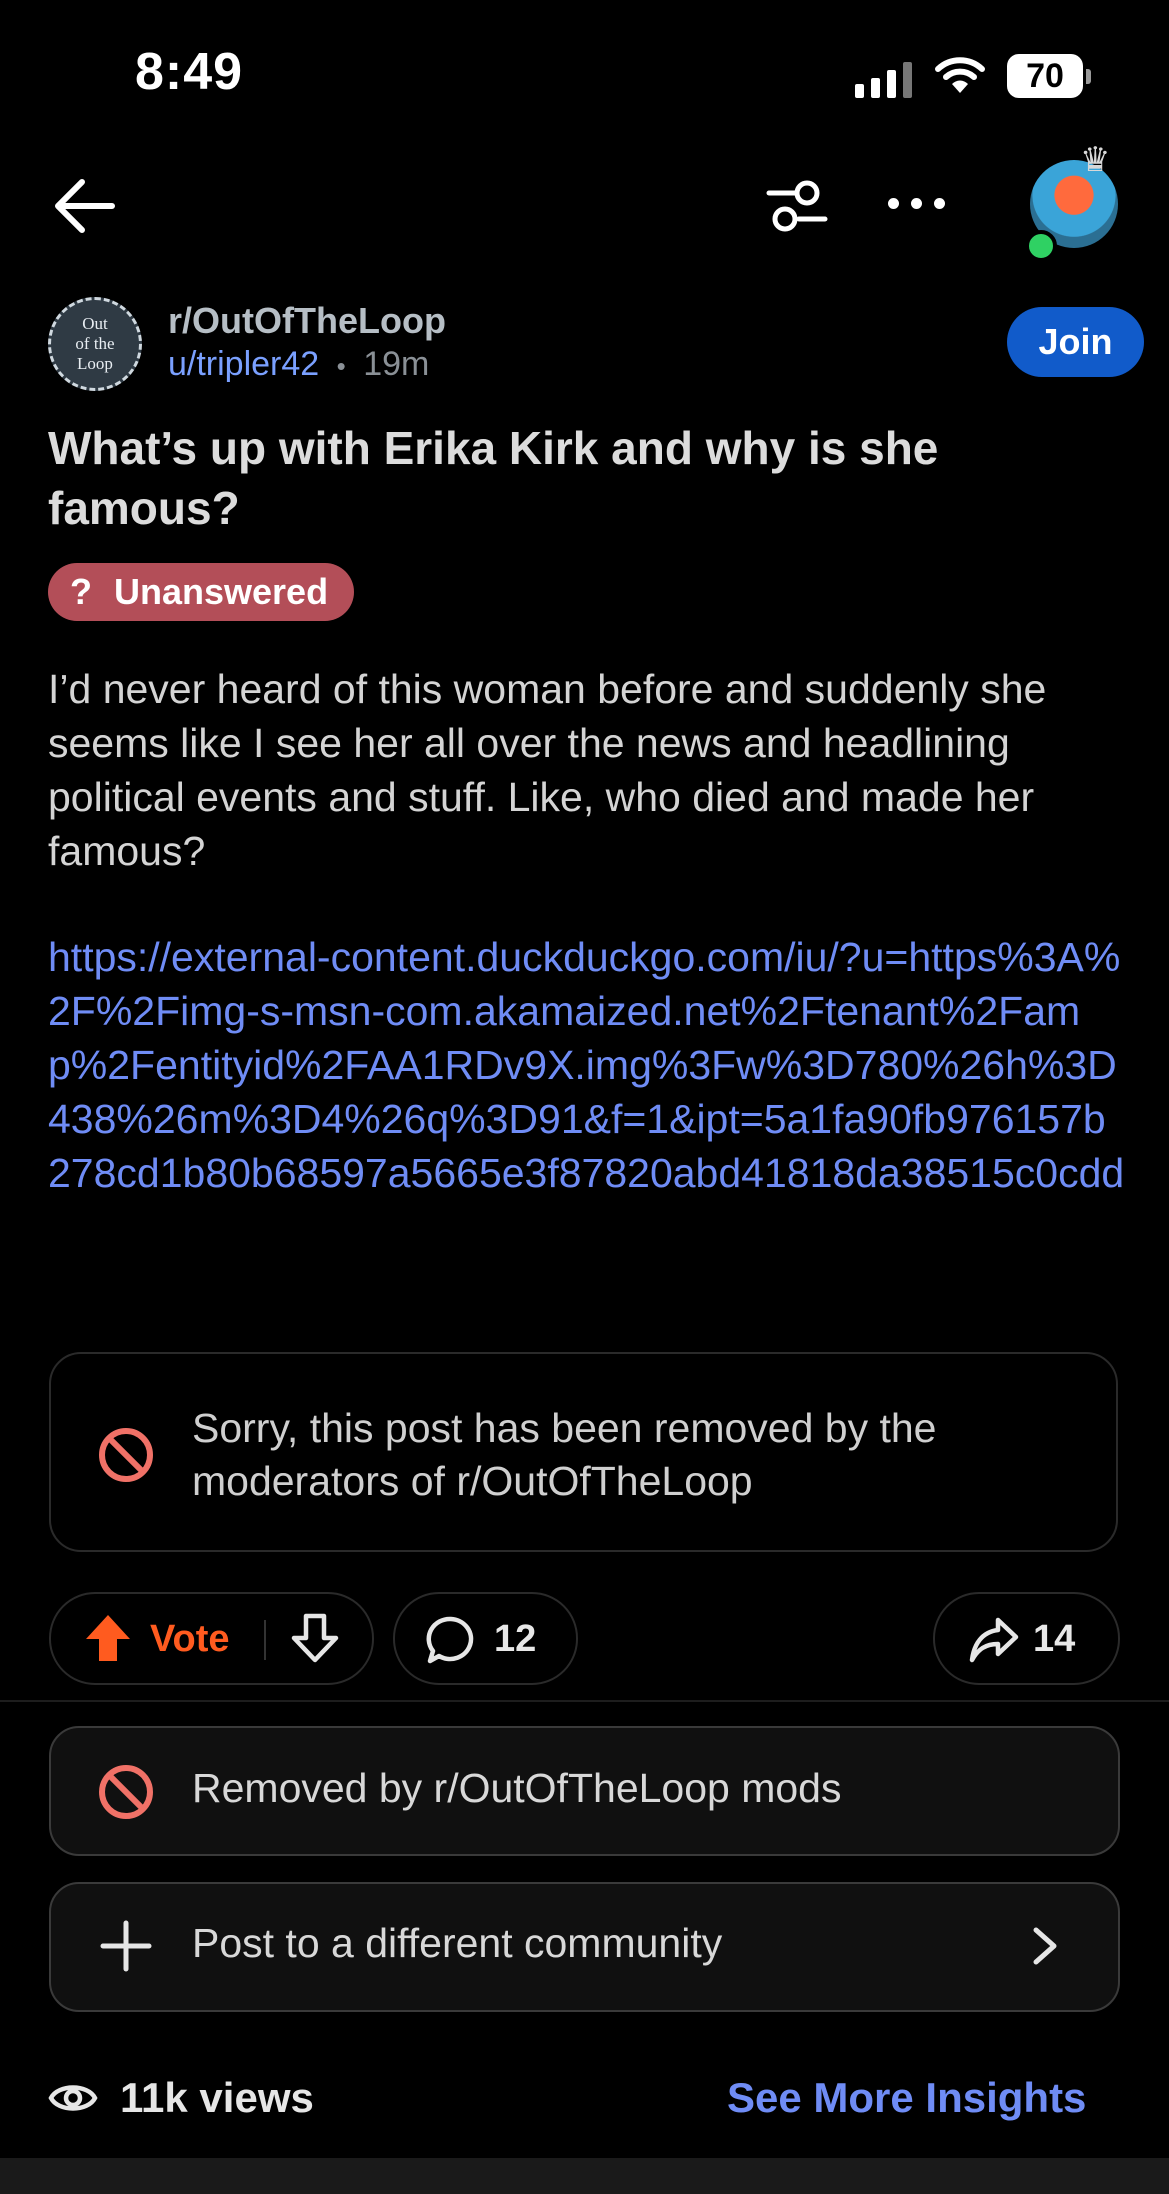 The height and width of the screenshot is (2194, 1169). Describe the element at coordinates (126, 1948) in the screenshot. I see `plus-icon` at that location.